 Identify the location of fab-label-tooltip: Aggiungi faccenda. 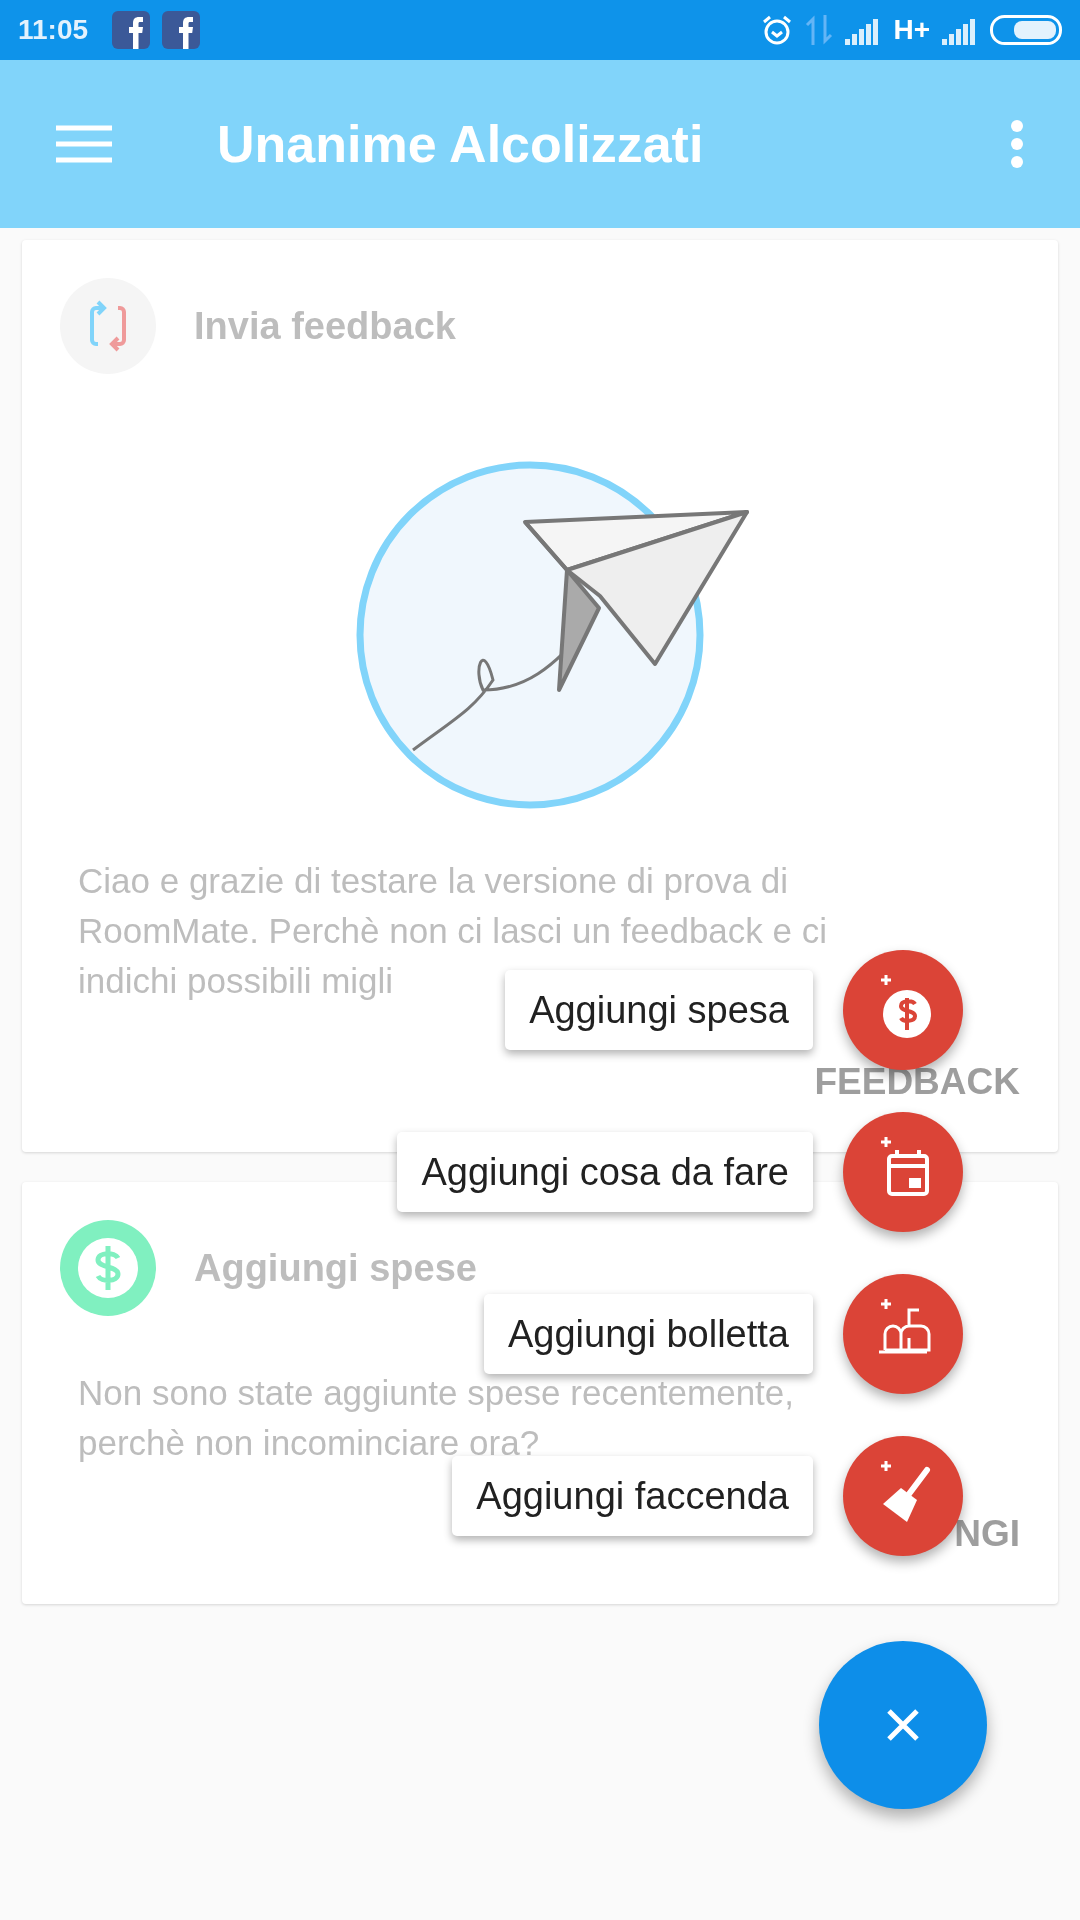
(632, 1496).